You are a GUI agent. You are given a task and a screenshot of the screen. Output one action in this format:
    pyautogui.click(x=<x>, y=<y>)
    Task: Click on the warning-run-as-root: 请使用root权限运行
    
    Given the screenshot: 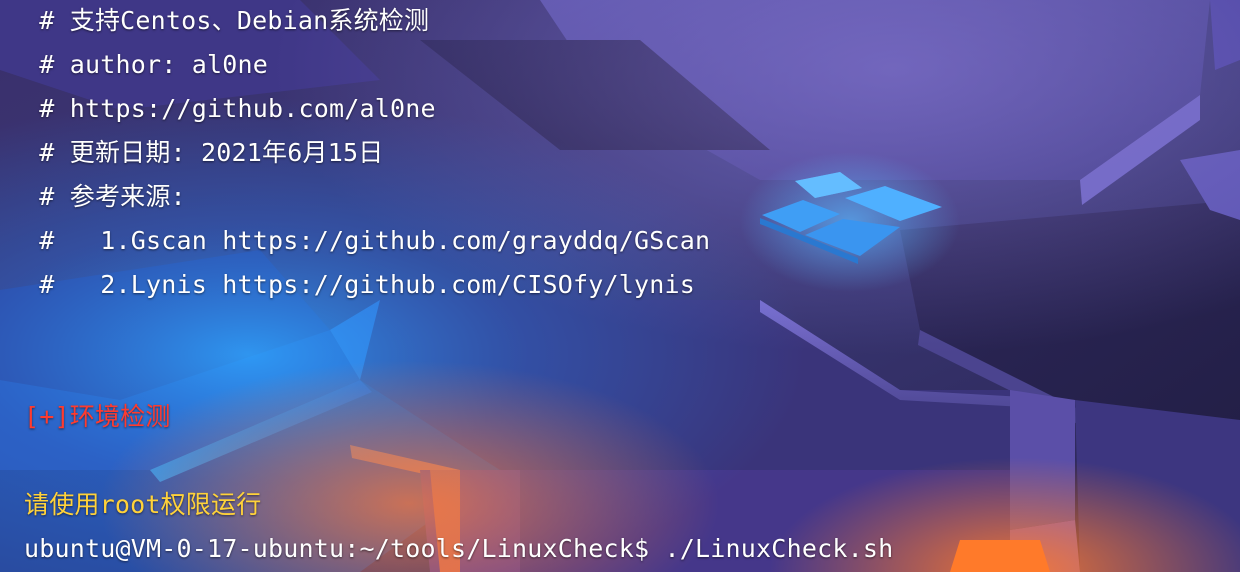 What is the action you would take?
    pyautogui.click(x=143, y=504)
    